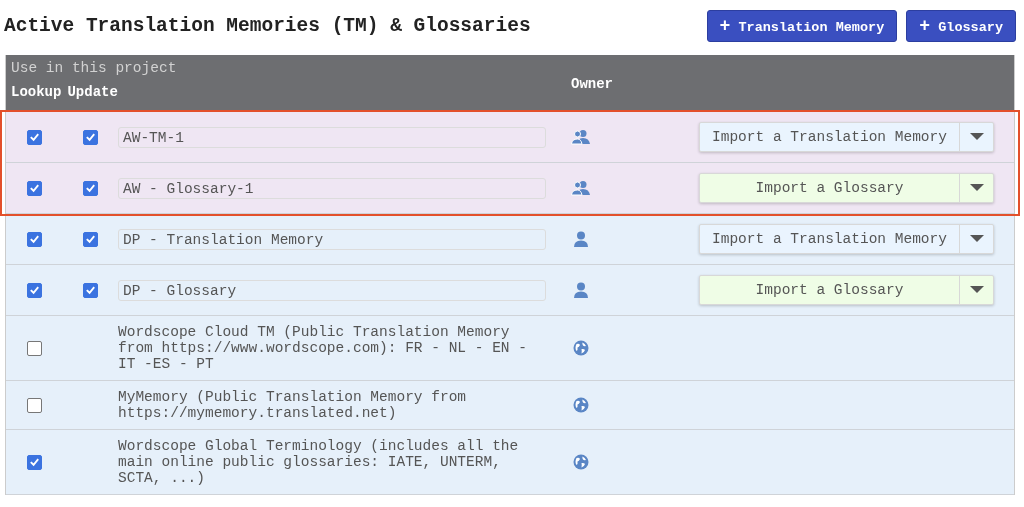  Describe the element at coordinates (319, 462) in the screenshot. I see `resource-description: Wordscope Global Terminology (includes all the main online public glossaries: IATE, UNTERM, SCTA, ...)` at that location.